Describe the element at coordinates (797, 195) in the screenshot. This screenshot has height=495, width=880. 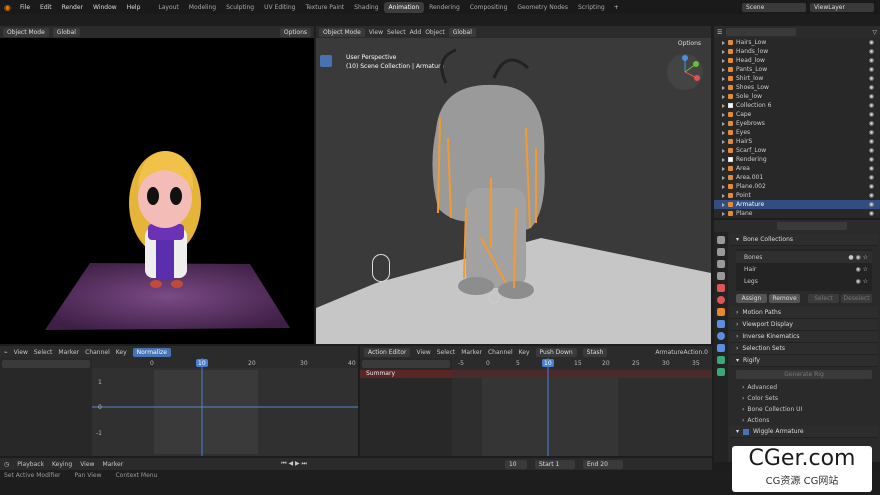
I see `outliner-row: Point ◉` at that location.